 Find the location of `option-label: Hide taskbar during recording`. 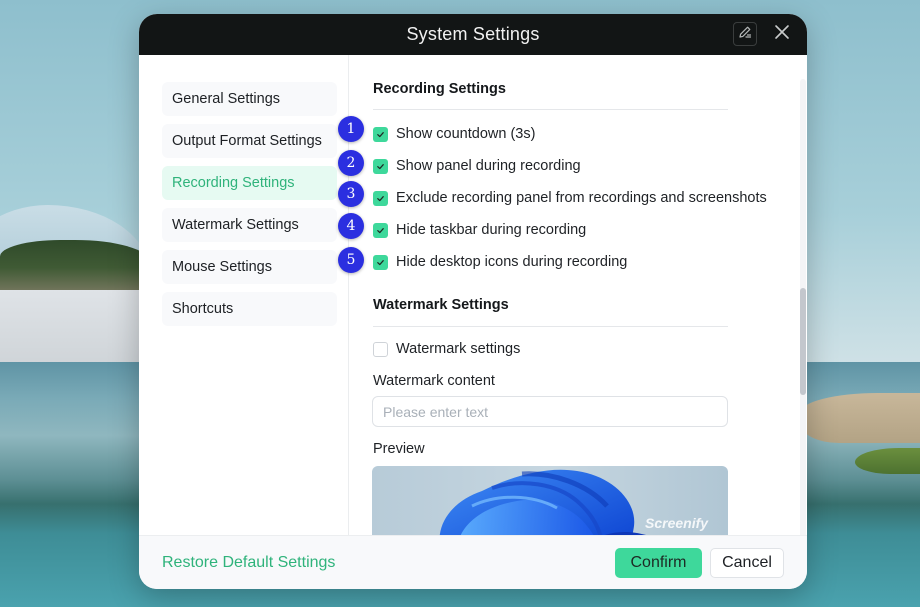

option-label: Hide taskbar during recording is located at coordinates (491, 230).